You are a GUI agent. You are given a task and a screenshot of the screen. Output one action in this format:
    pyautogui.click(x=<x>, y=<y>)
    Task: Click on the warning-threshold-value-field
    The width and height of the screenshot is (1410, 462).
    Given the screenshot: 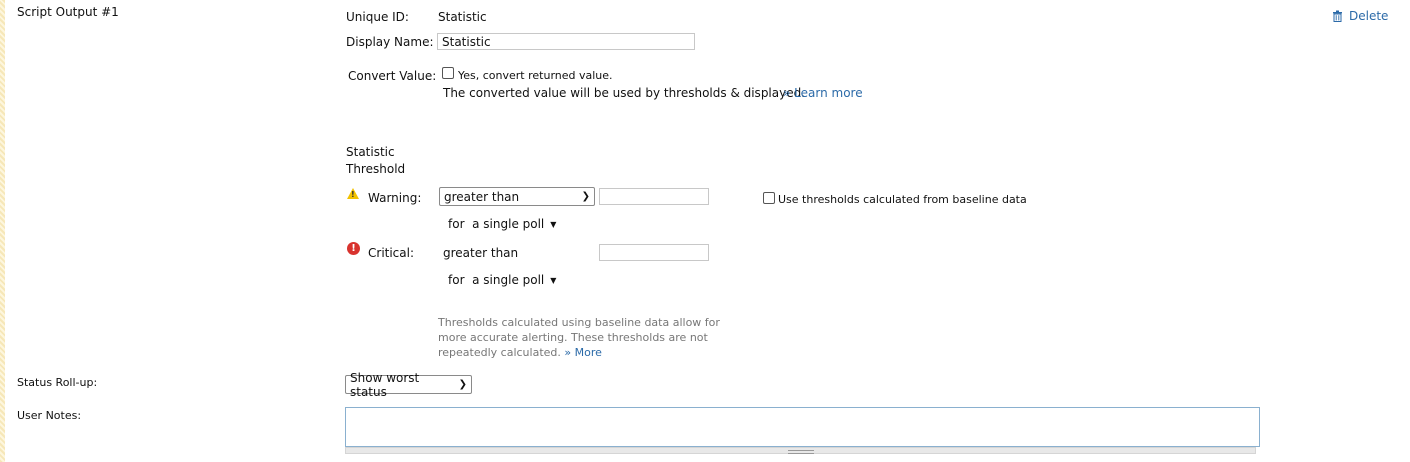 What is the action you would take?
    pyautogui.click(x=654, y=196)
    